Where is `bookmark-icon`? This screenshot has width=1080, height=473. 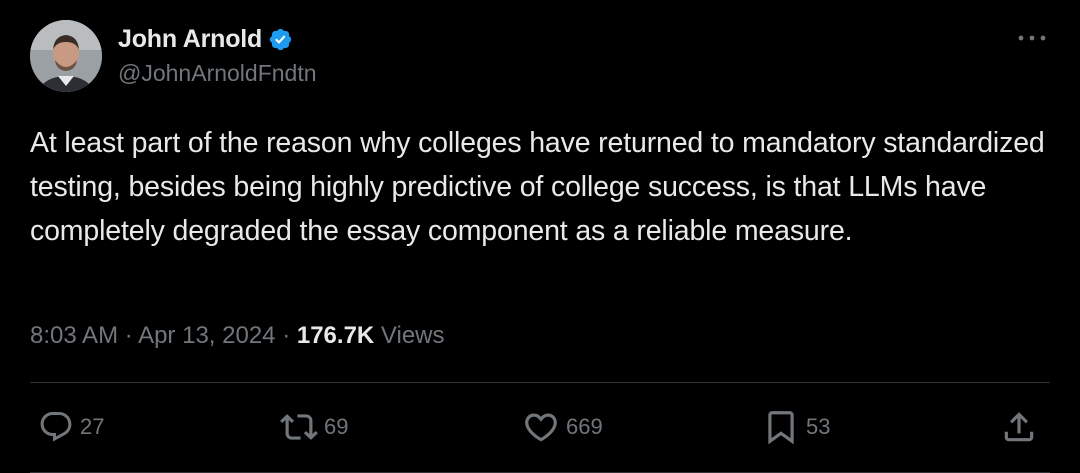 bookmark-icon is located at coordinates (781, 428).